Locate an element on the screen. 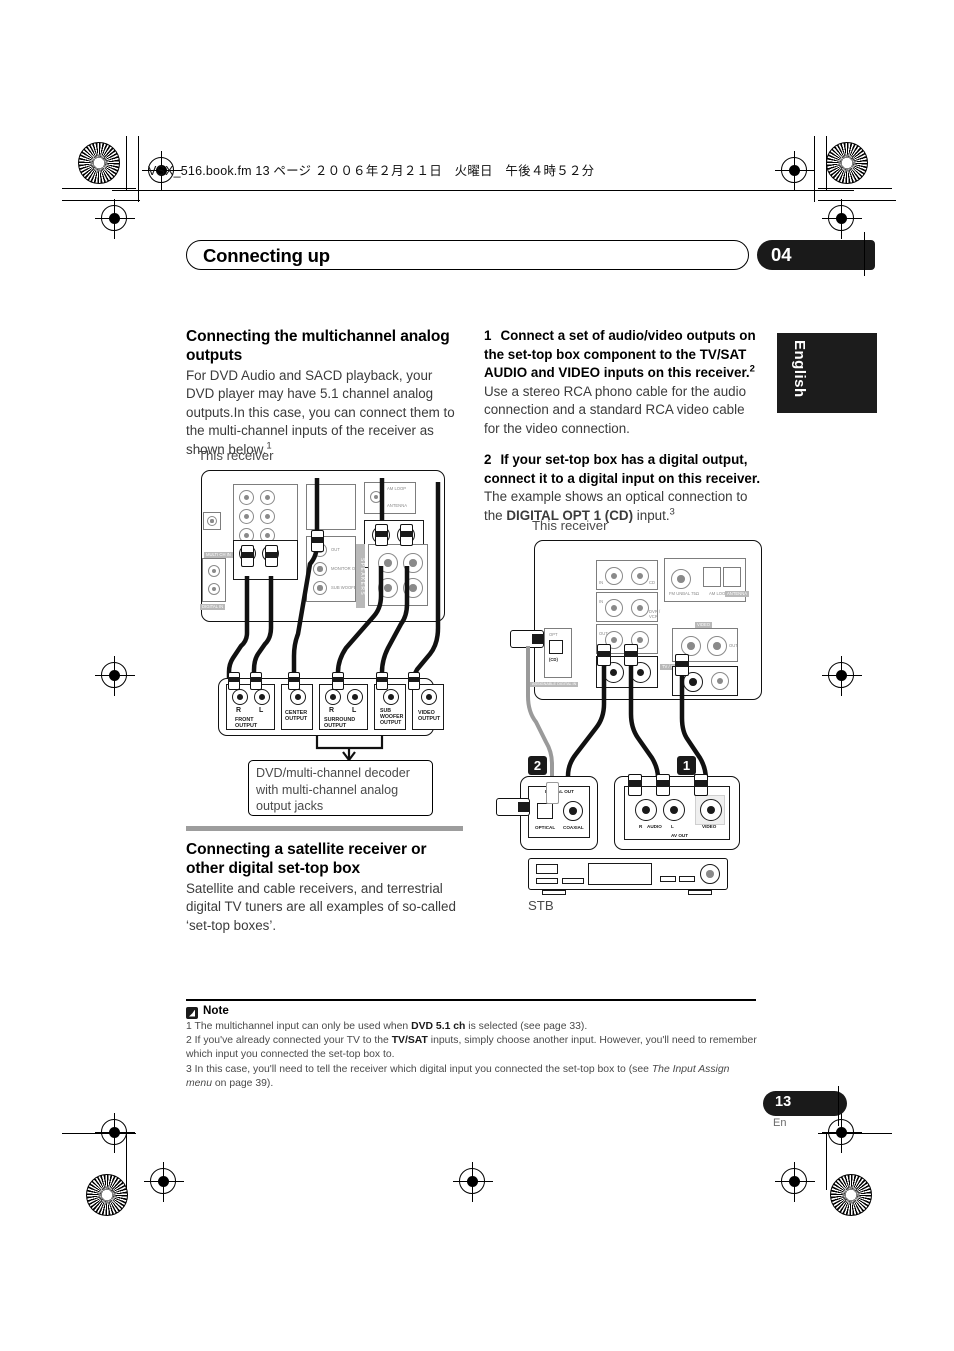 The image size is (954, 1351). registration-target-right-upper is located at coordinates (842, 219).